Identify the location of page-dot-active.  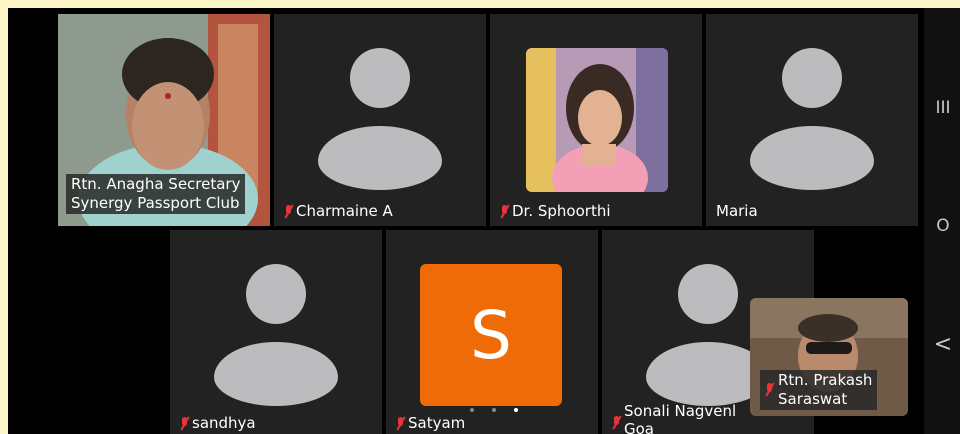
(516, 410).